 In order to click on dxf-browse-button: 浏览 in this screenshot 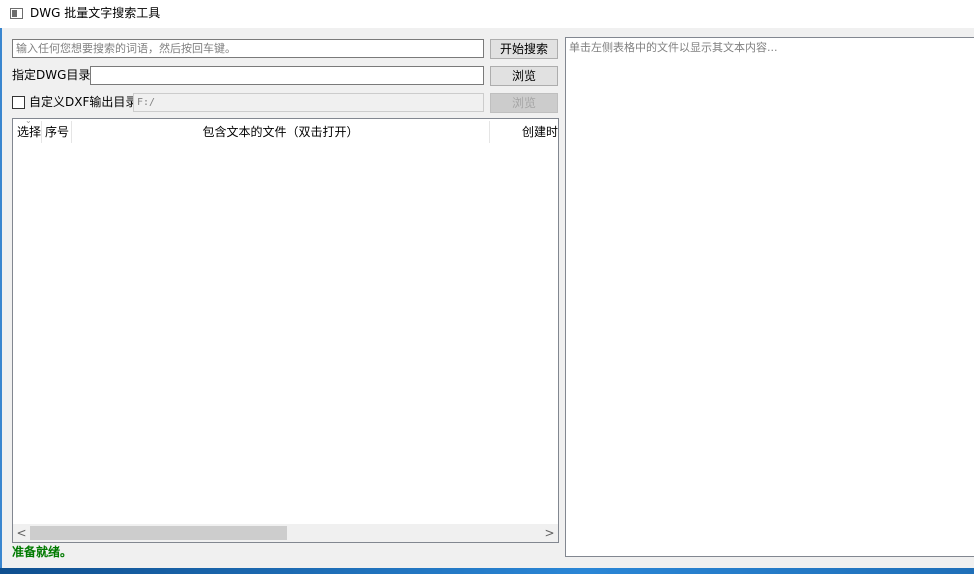, I will do `click(524, 103)`.